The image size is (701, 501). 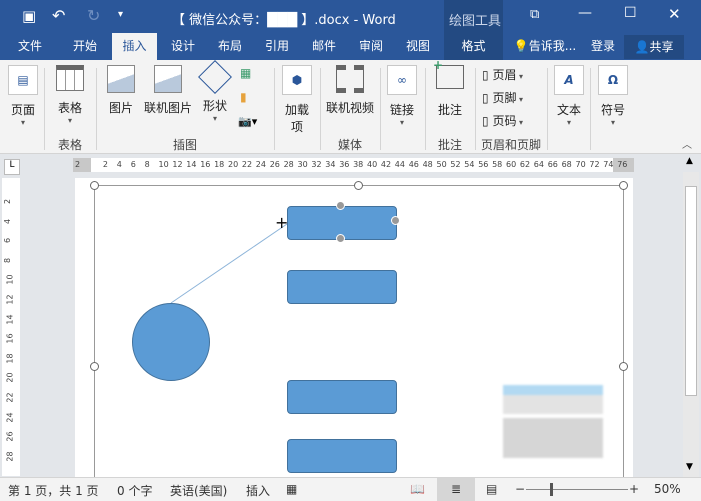 What do you see at coordinates (569, 96) in the screenshot?
I see `text-button: A 文本 ▾` at bounding box center [569, 96].